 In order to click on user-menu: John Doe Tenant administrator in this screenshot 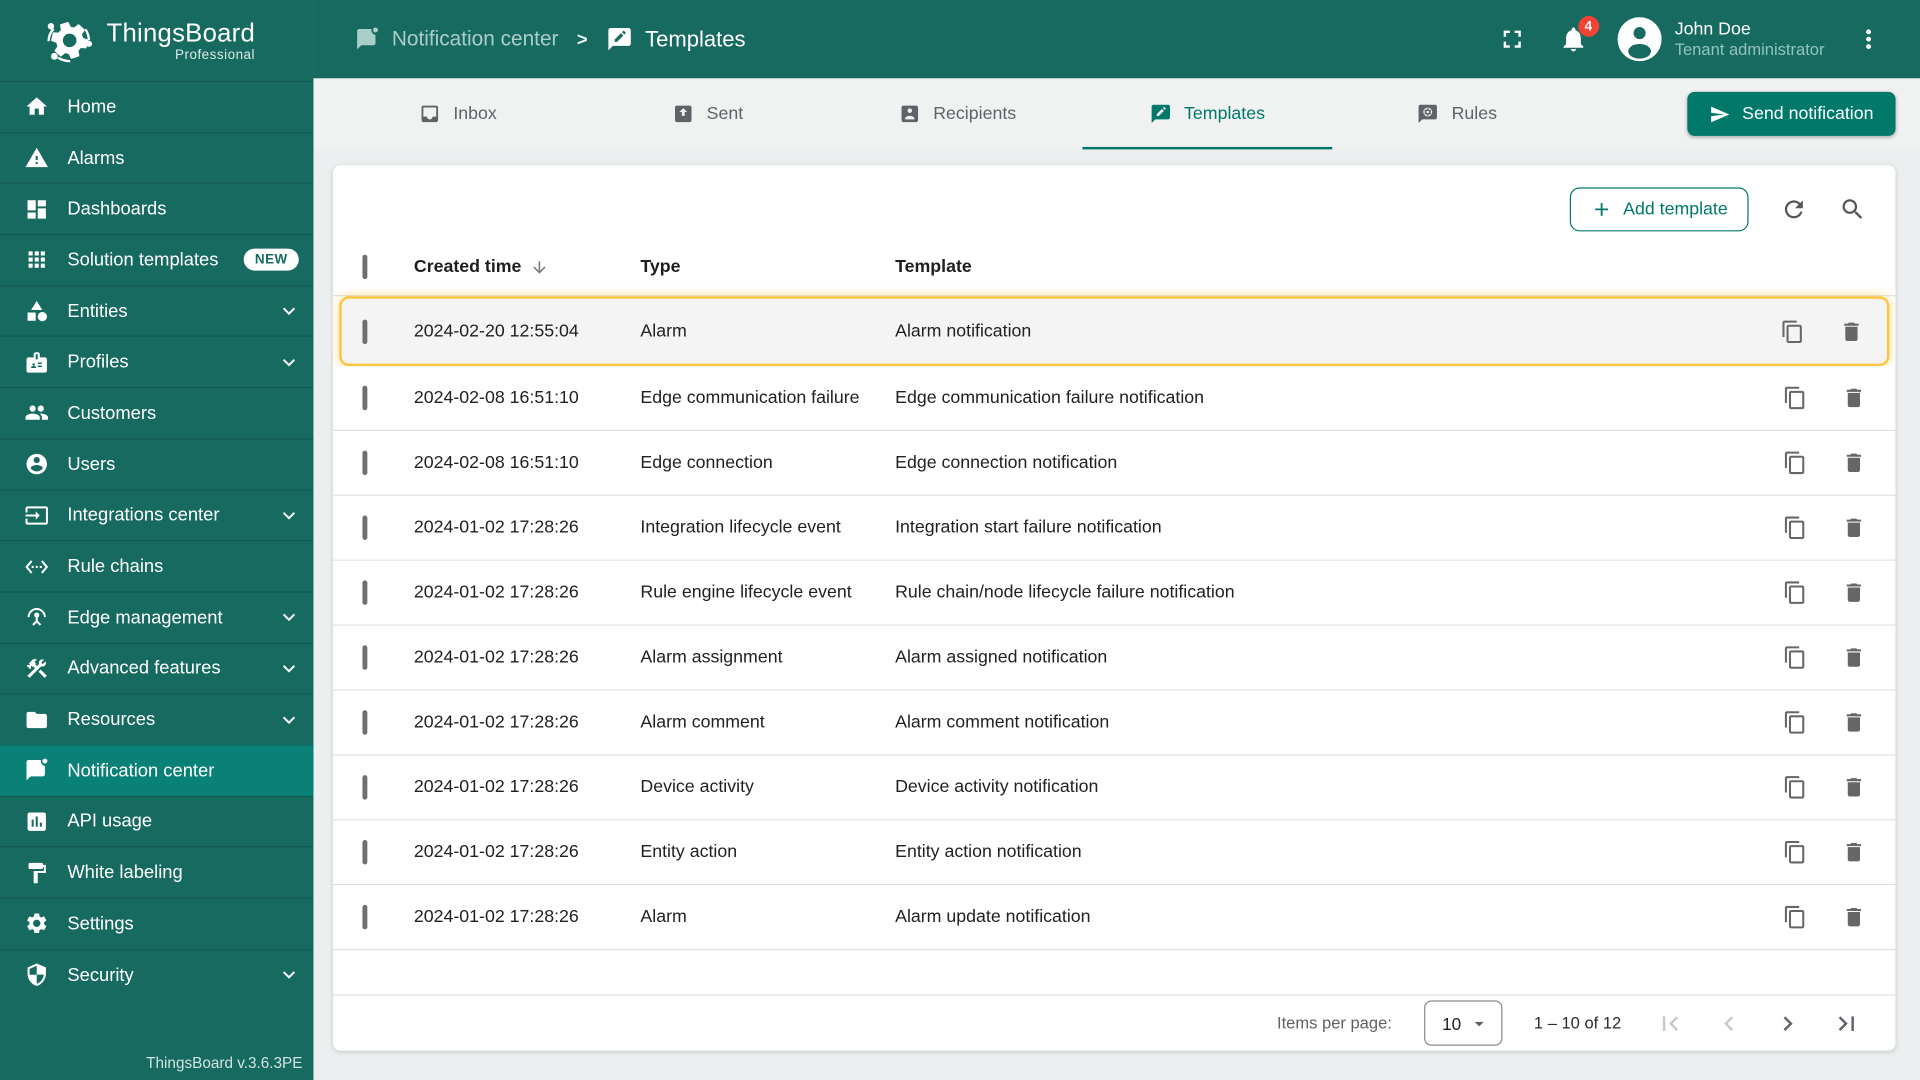, I will do `click(1750, 39)`.